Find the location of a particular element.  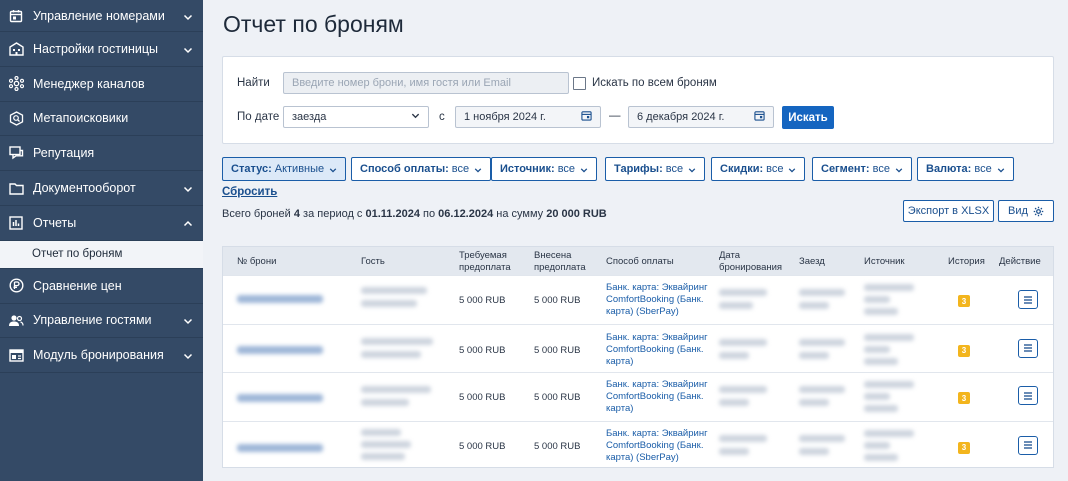

filter-segment: Сегмент: все is located at coordinates (862, 169).